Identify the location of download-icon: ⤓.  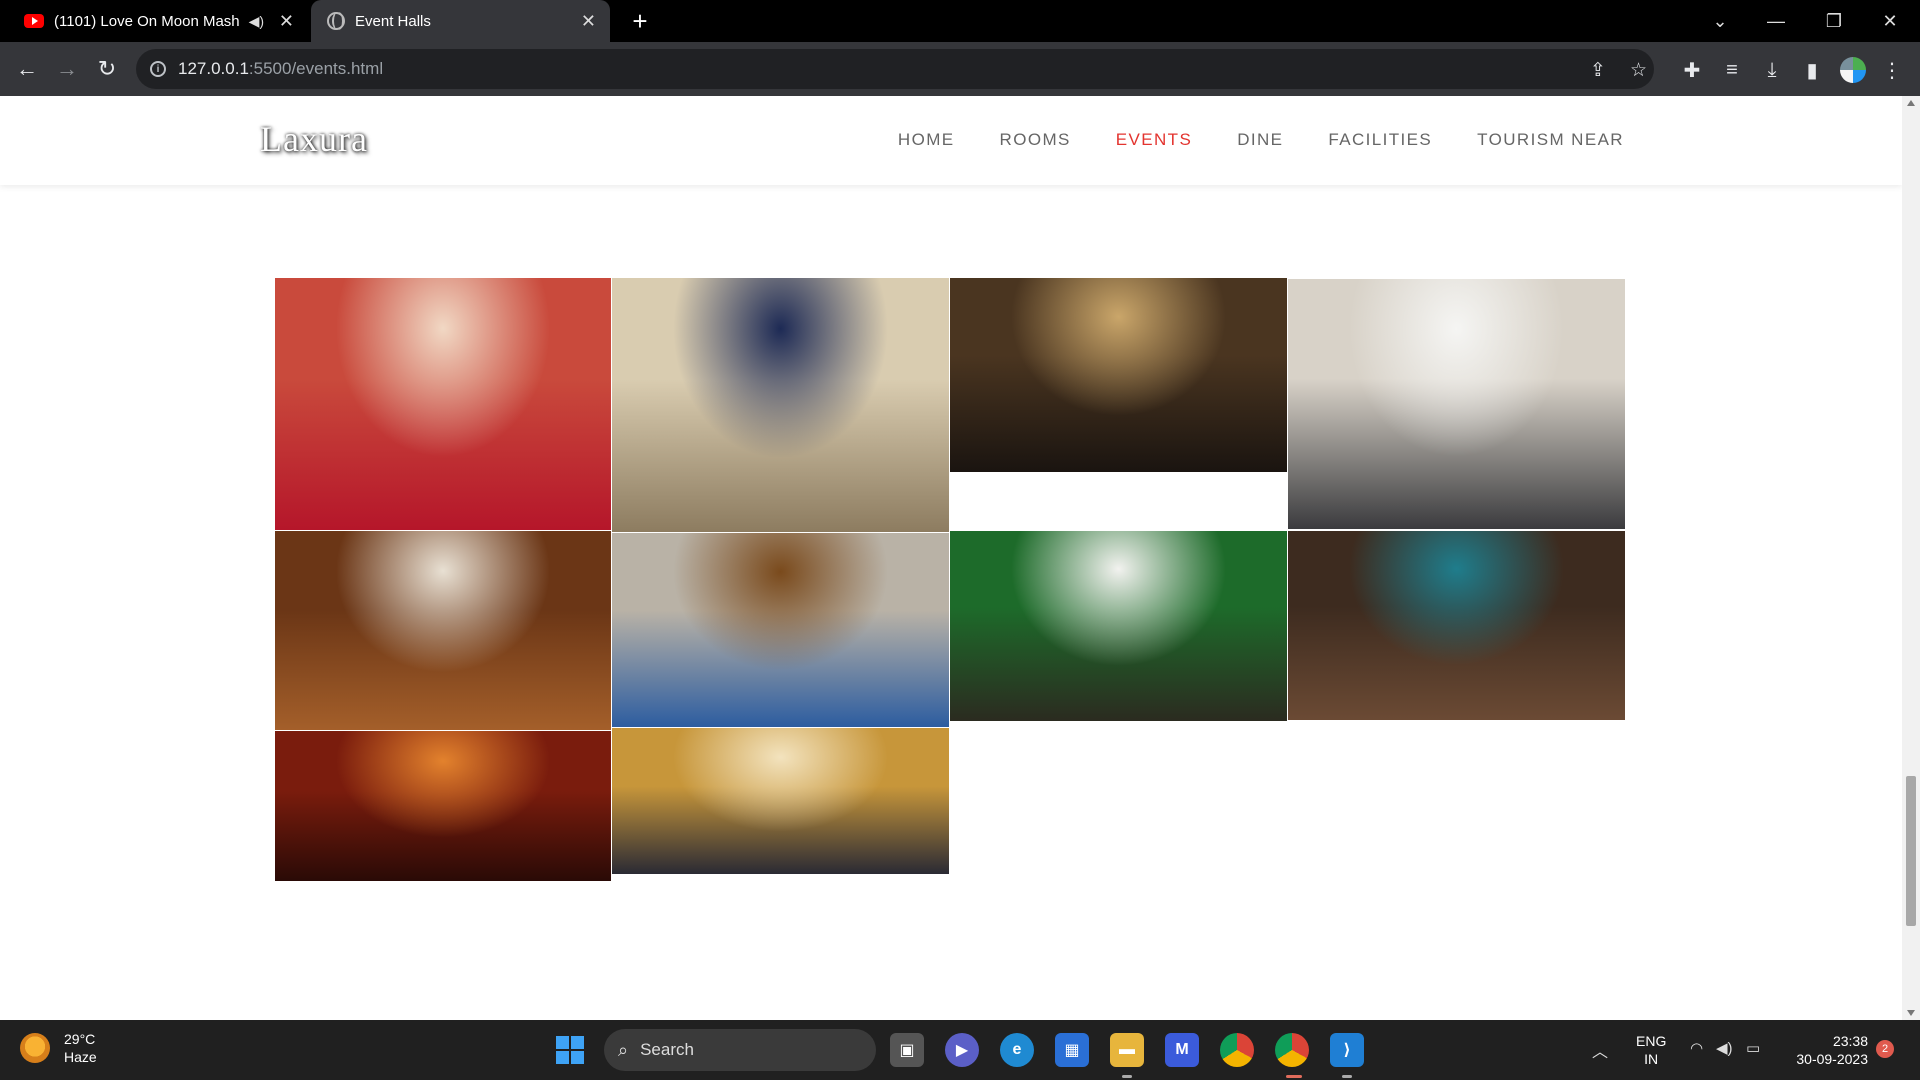
(1772, 70).